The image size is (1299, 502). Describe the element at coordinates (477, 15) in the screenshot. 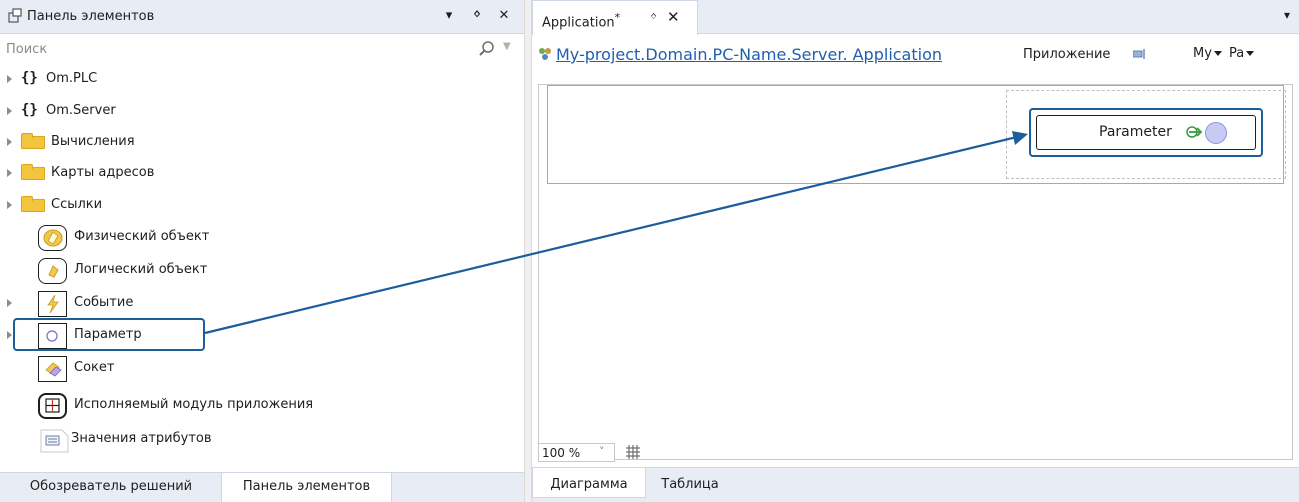

I see `pin-icon: ᛜ` at that location.